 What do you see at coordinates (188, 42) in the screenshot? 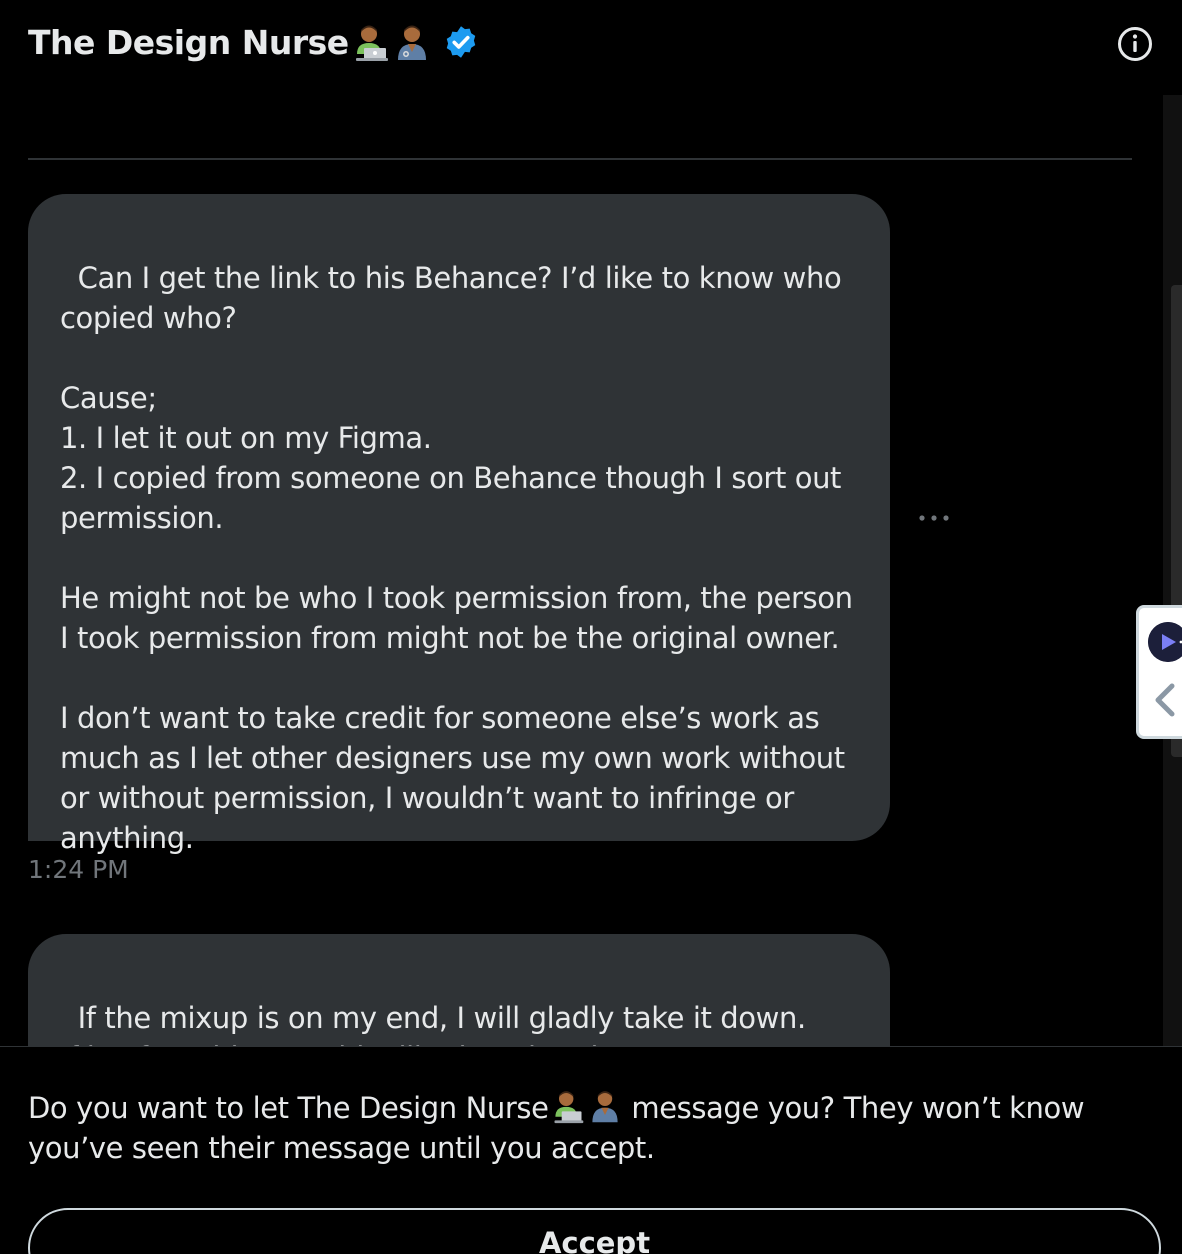
I see `conversation-title-text: The Design Nurse` at bounding box center [188, 42].